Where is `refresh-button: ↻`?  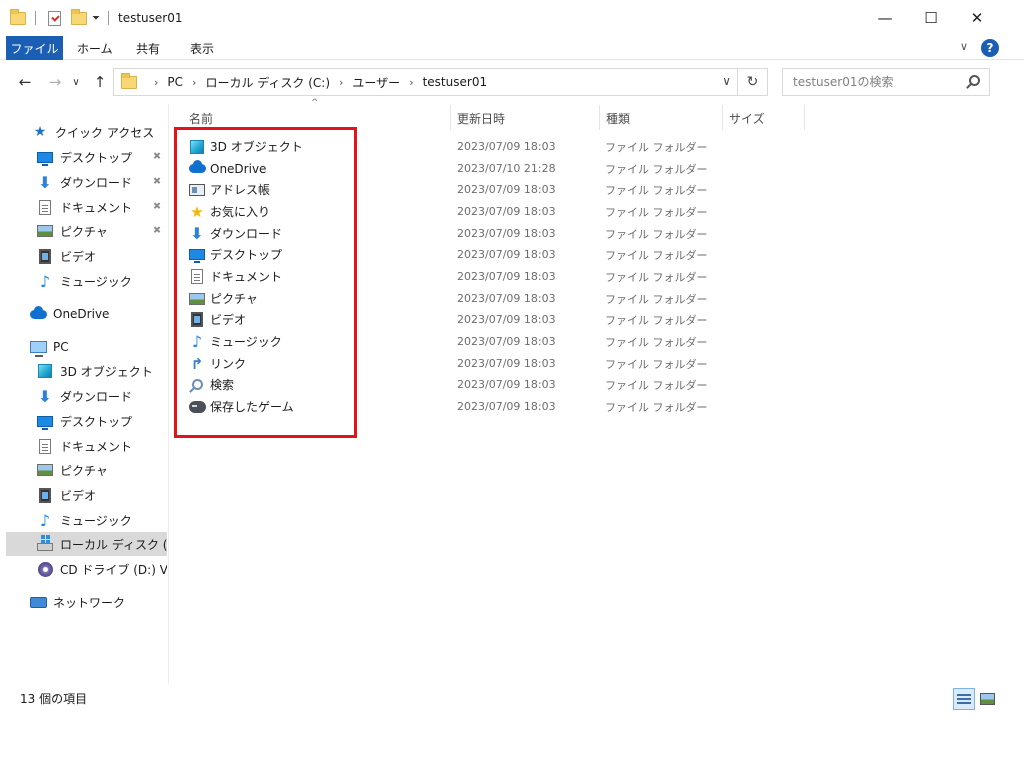
refresh-button: ↻ is located at coordinates (753, 82).